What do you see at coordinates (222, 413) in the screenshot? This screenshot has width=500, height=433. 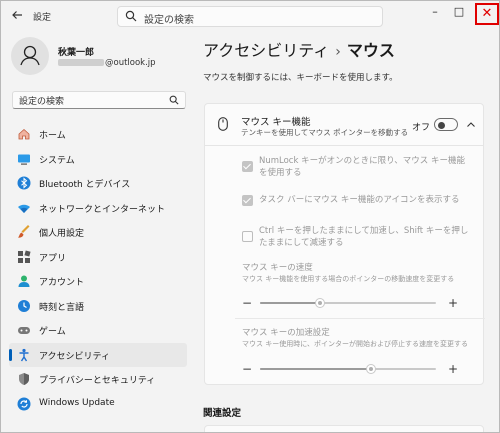 I see `related-settings-heading: 関連設定` at bounding box center [222, 413].